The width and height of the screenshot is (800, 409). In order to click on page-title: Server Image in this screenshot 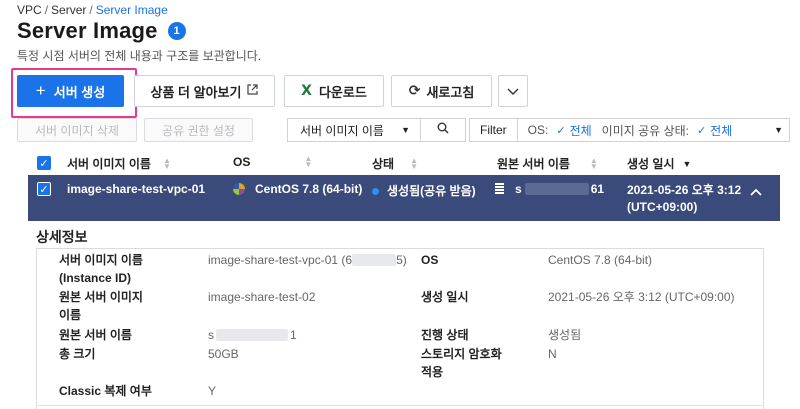, I will do `click(87, 30)`.